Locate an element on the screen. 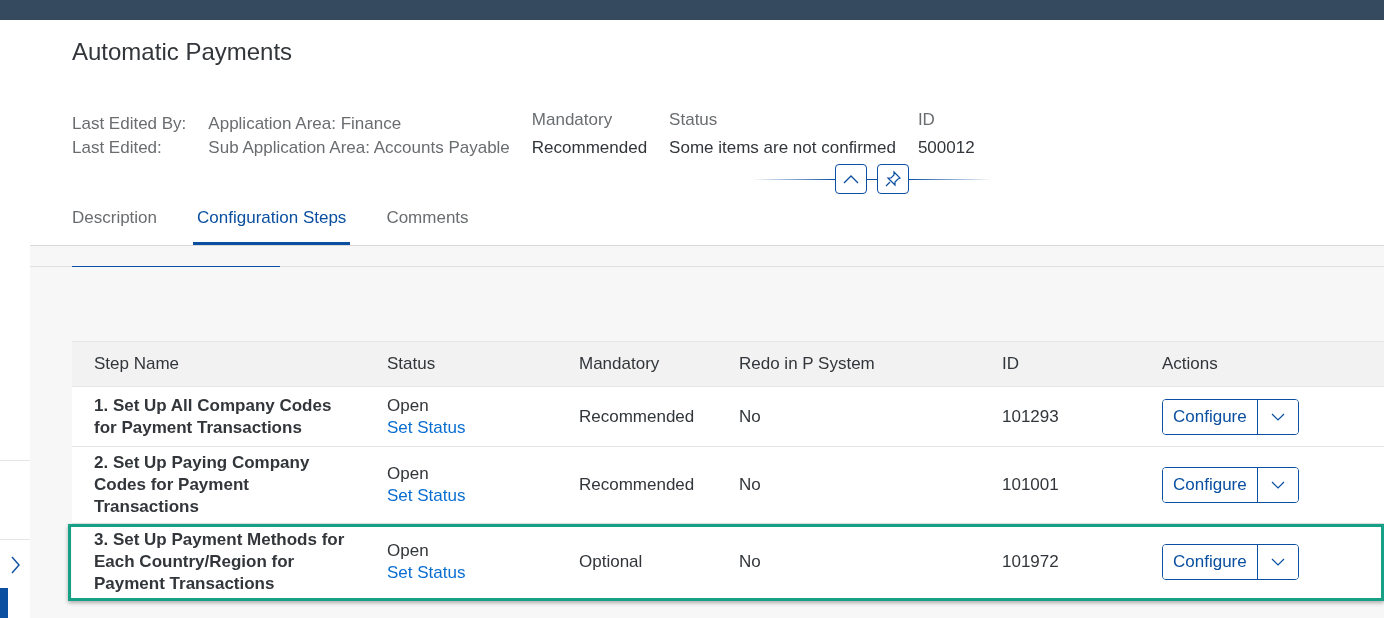 The height and width of the screenshot is (618, 1384). meta-label: Last Edited: is located at coordinates (117, 148).